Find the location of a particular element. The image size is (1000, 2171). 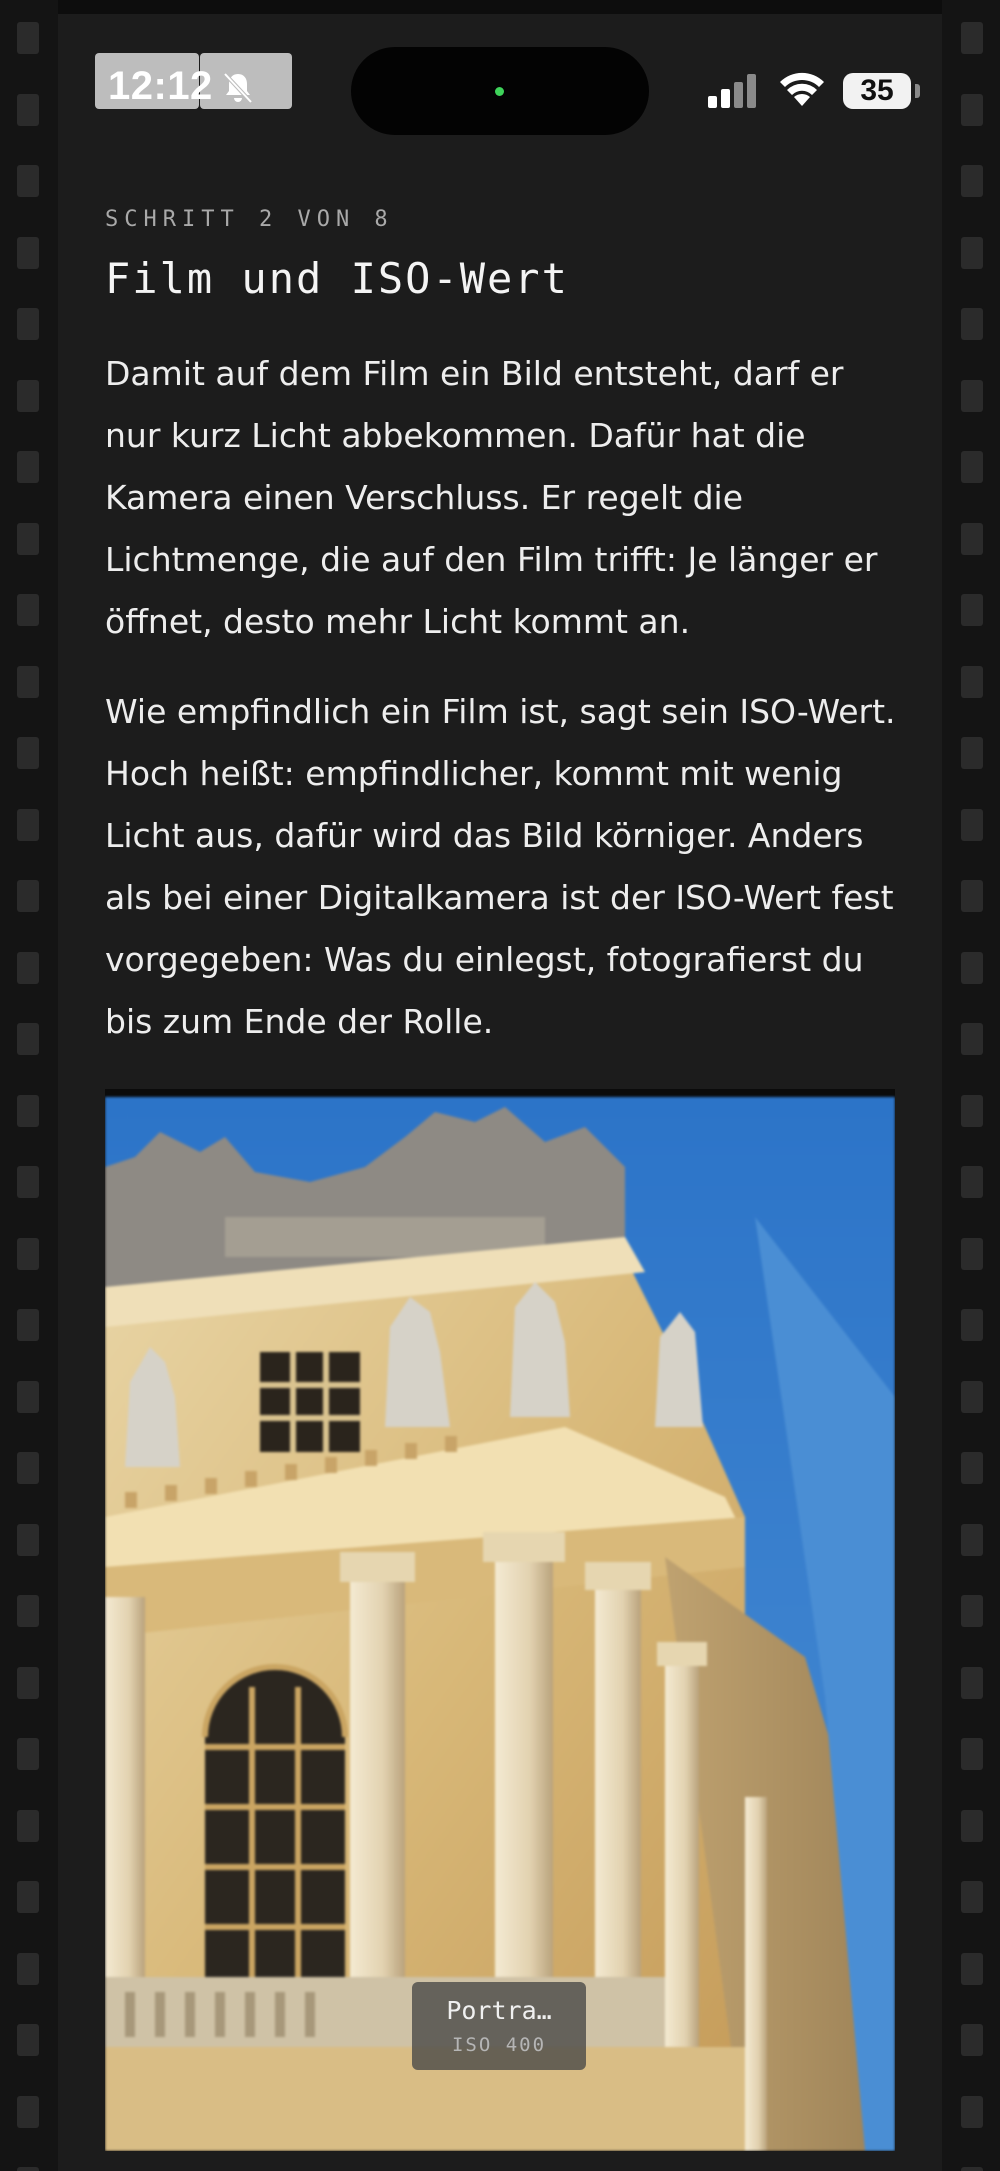

wifi-icon is located at coordinates (802, 89).